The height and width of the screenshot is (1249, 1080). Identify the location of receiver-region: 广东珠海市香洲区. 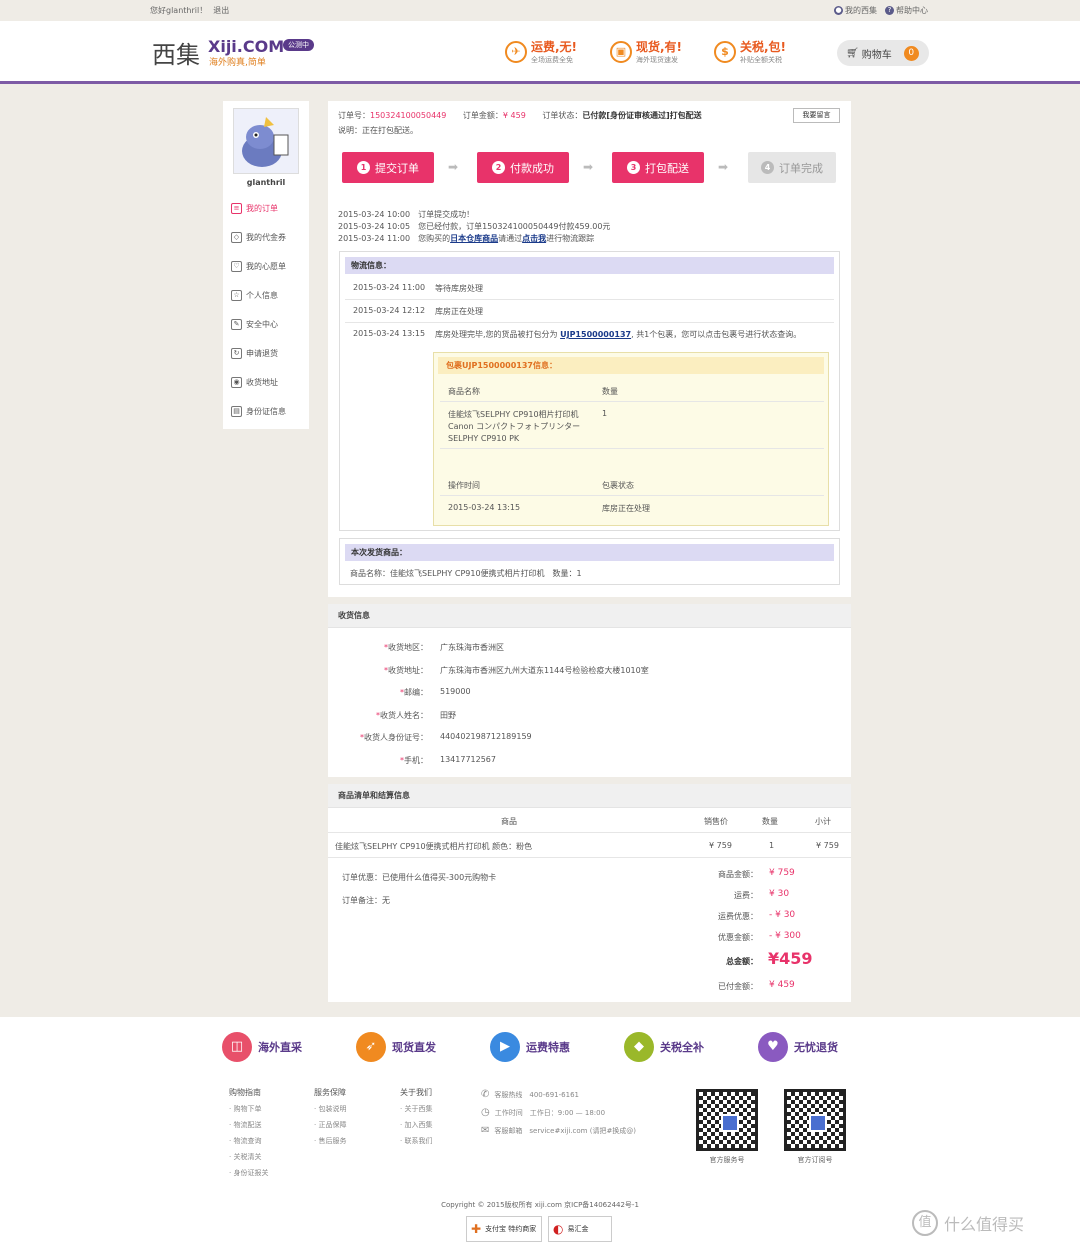
(472, 647).